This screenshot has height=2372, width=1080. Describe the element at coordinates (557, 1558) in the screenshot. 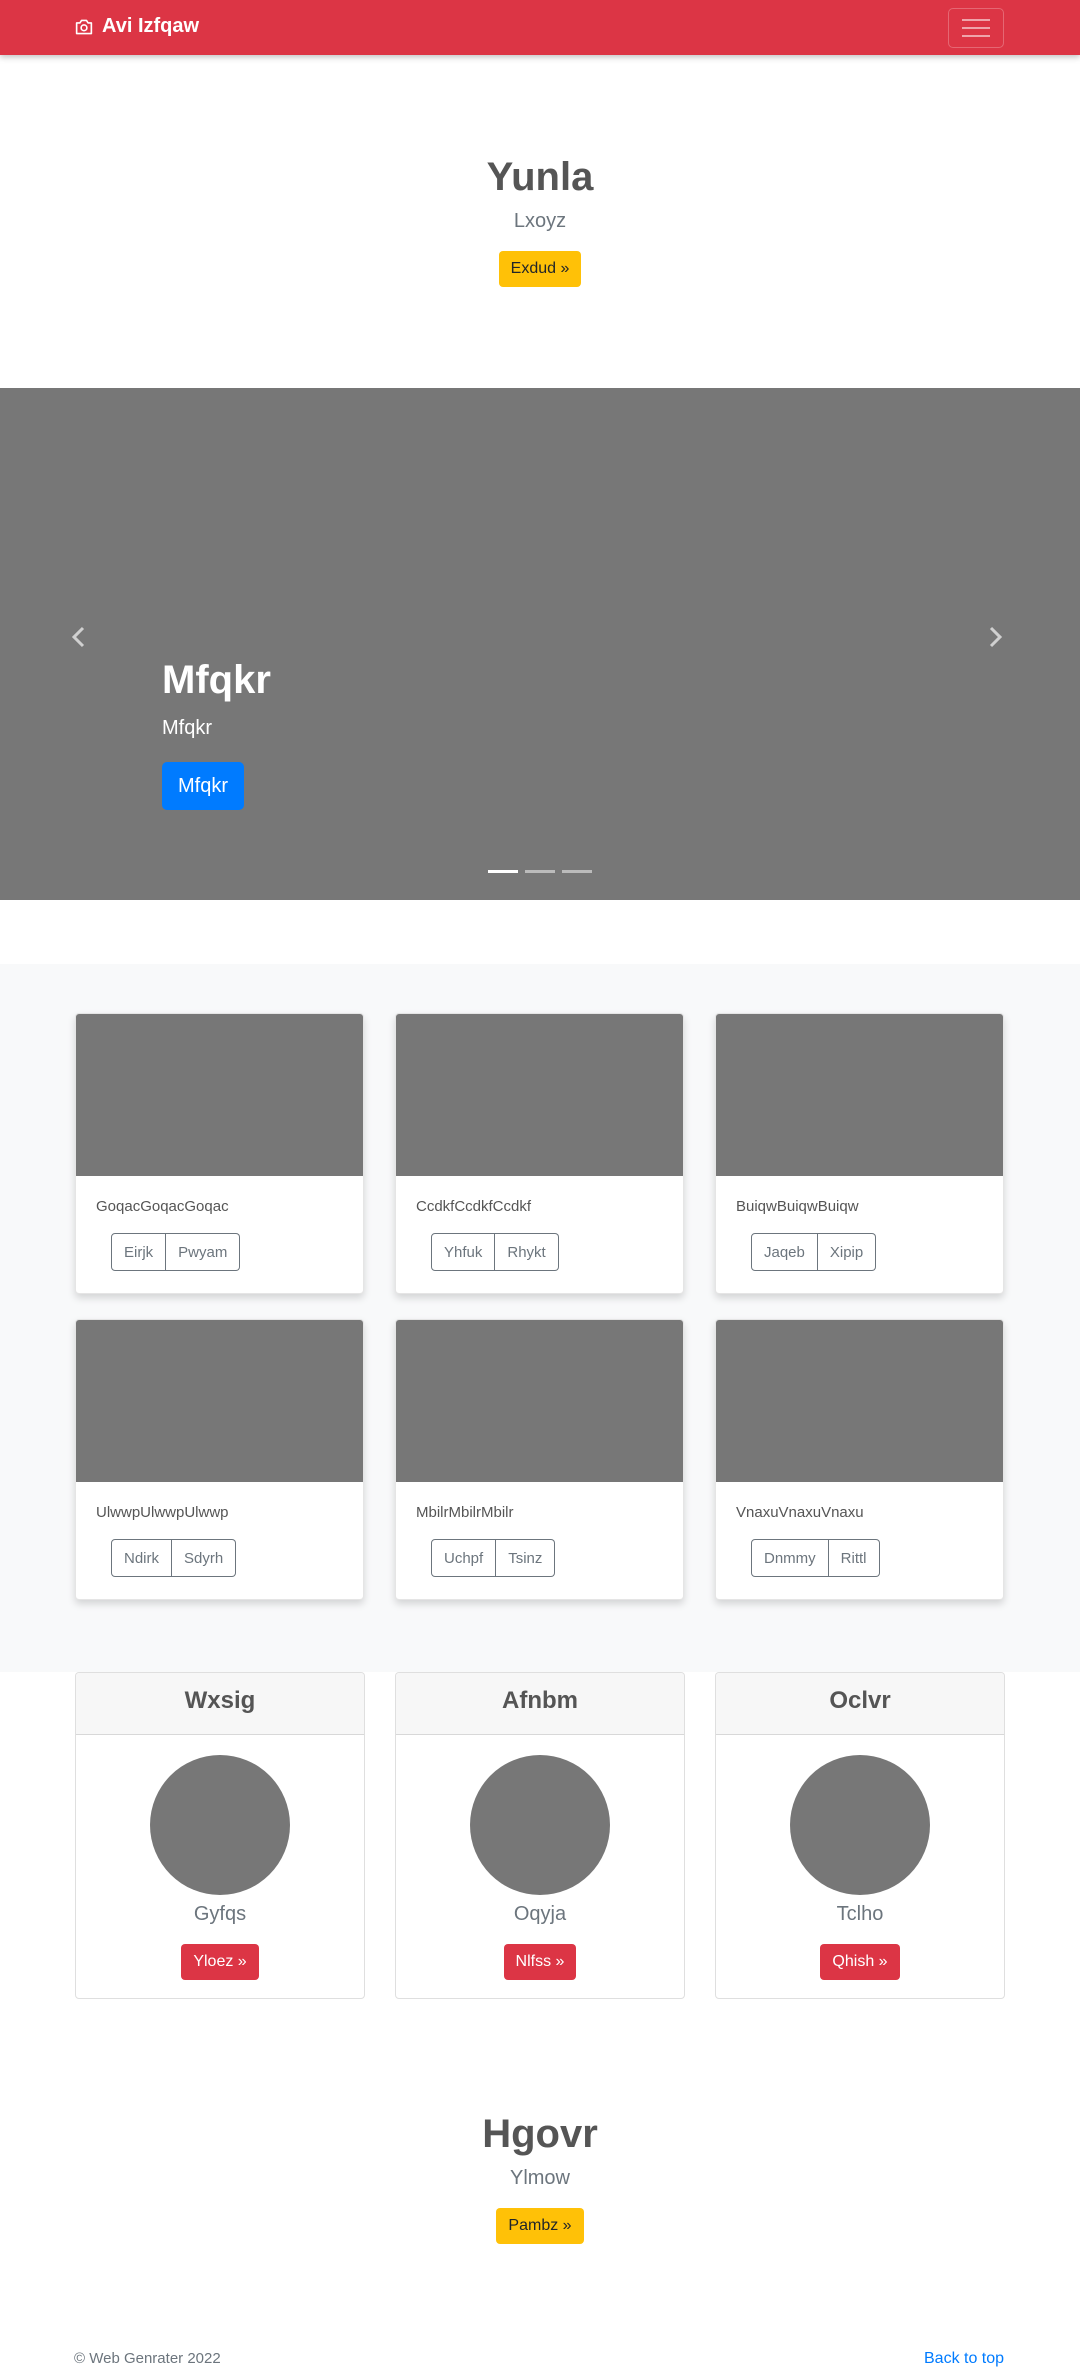

I see `card-button-group: Uchpf Tsinz` at that location.